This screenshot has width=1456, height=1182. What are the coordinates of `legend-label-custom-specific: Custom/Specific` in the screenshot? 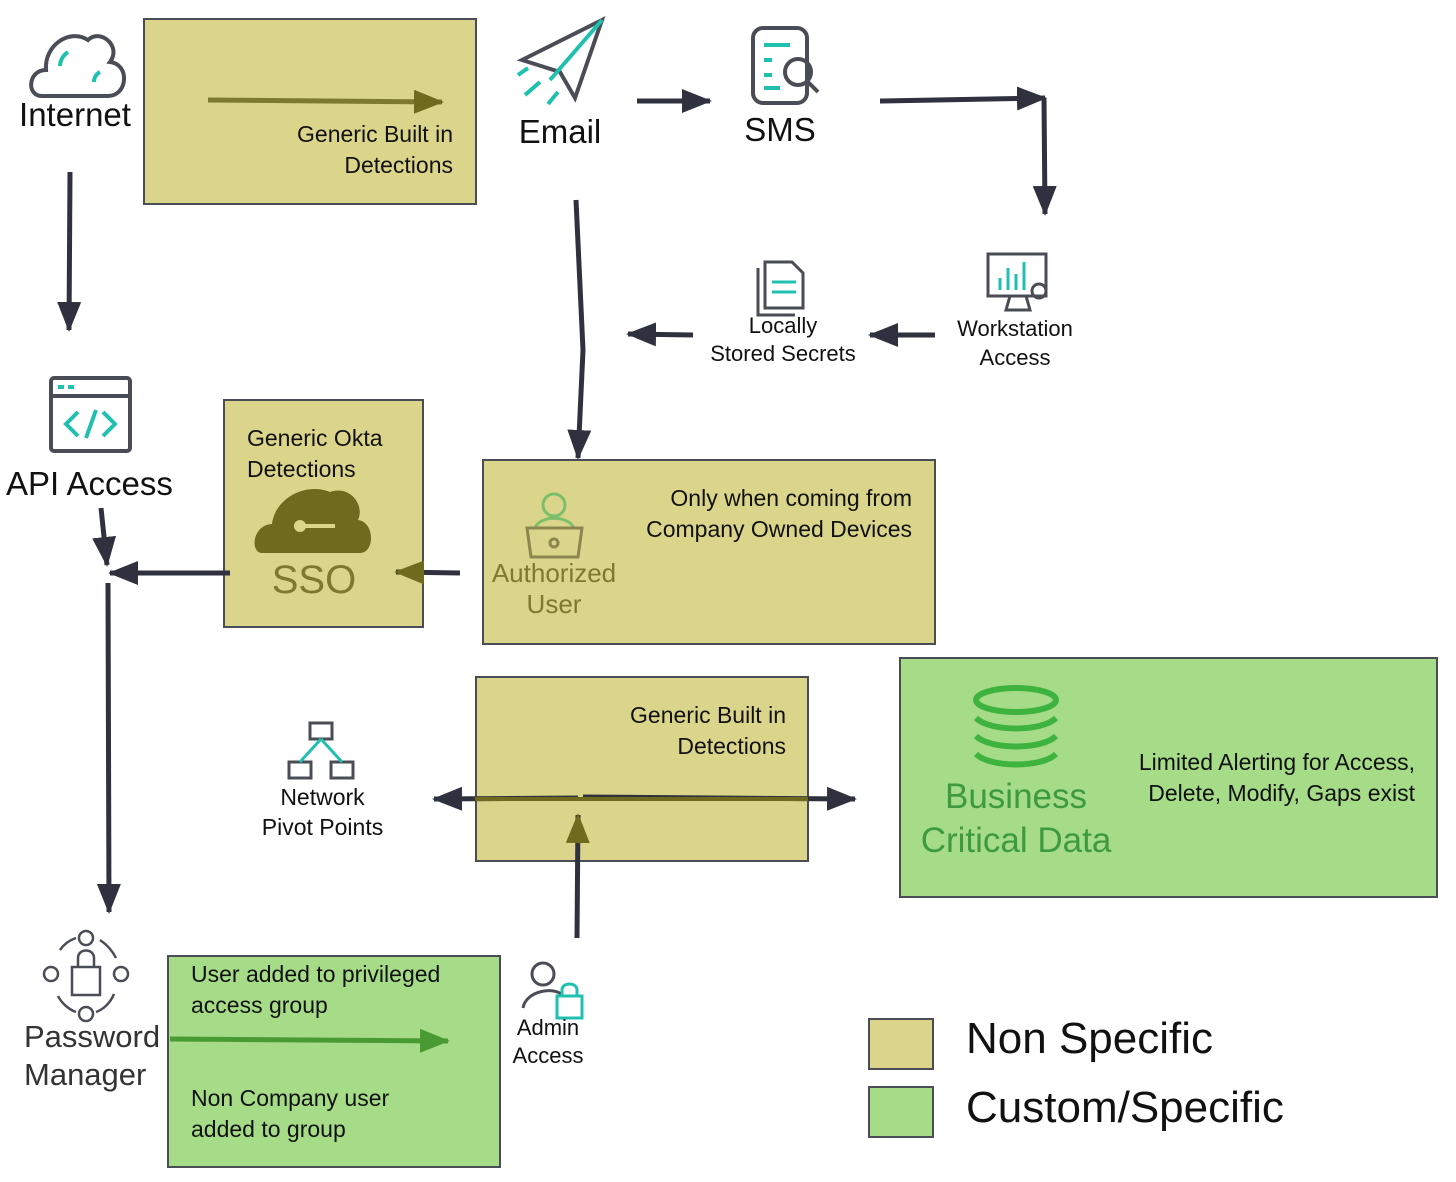 It's located at (1125, 1107).